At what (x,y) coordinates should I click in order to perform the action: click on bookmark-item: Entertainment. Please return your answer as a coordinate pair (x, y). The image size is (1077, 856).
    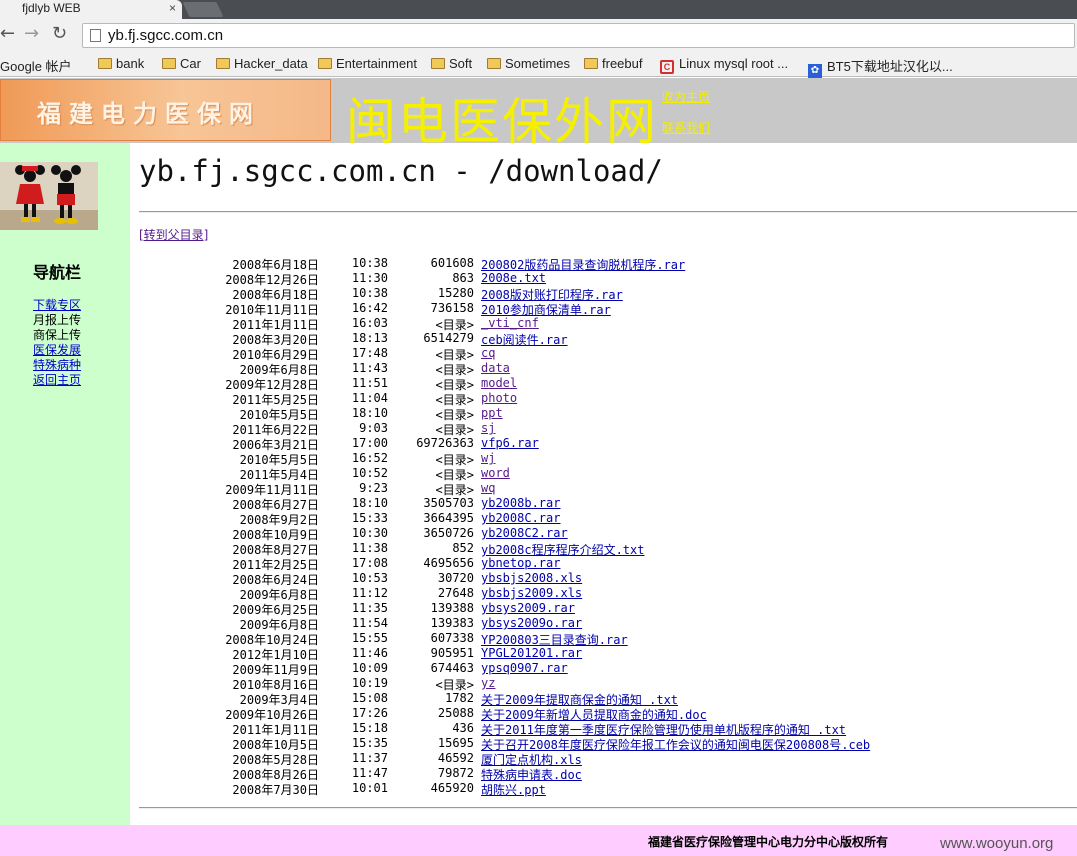
    Looking at the image, I should click on (367, 63).